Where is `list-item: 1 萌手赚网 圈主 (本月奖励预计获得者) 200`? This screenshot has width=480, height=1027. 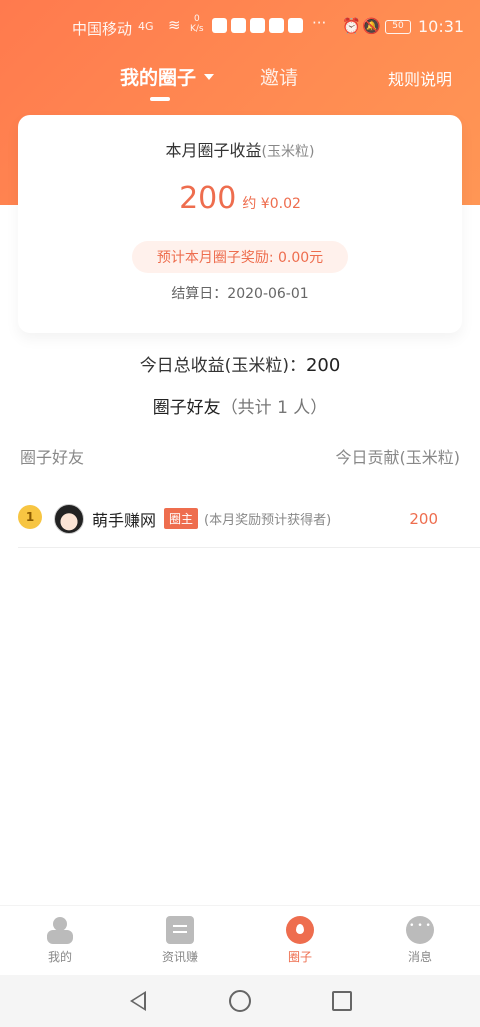
list-item: 1 萌手赚网 圈主 (本月奖励预计获得者) 200 is located at coordinates (249, 519).